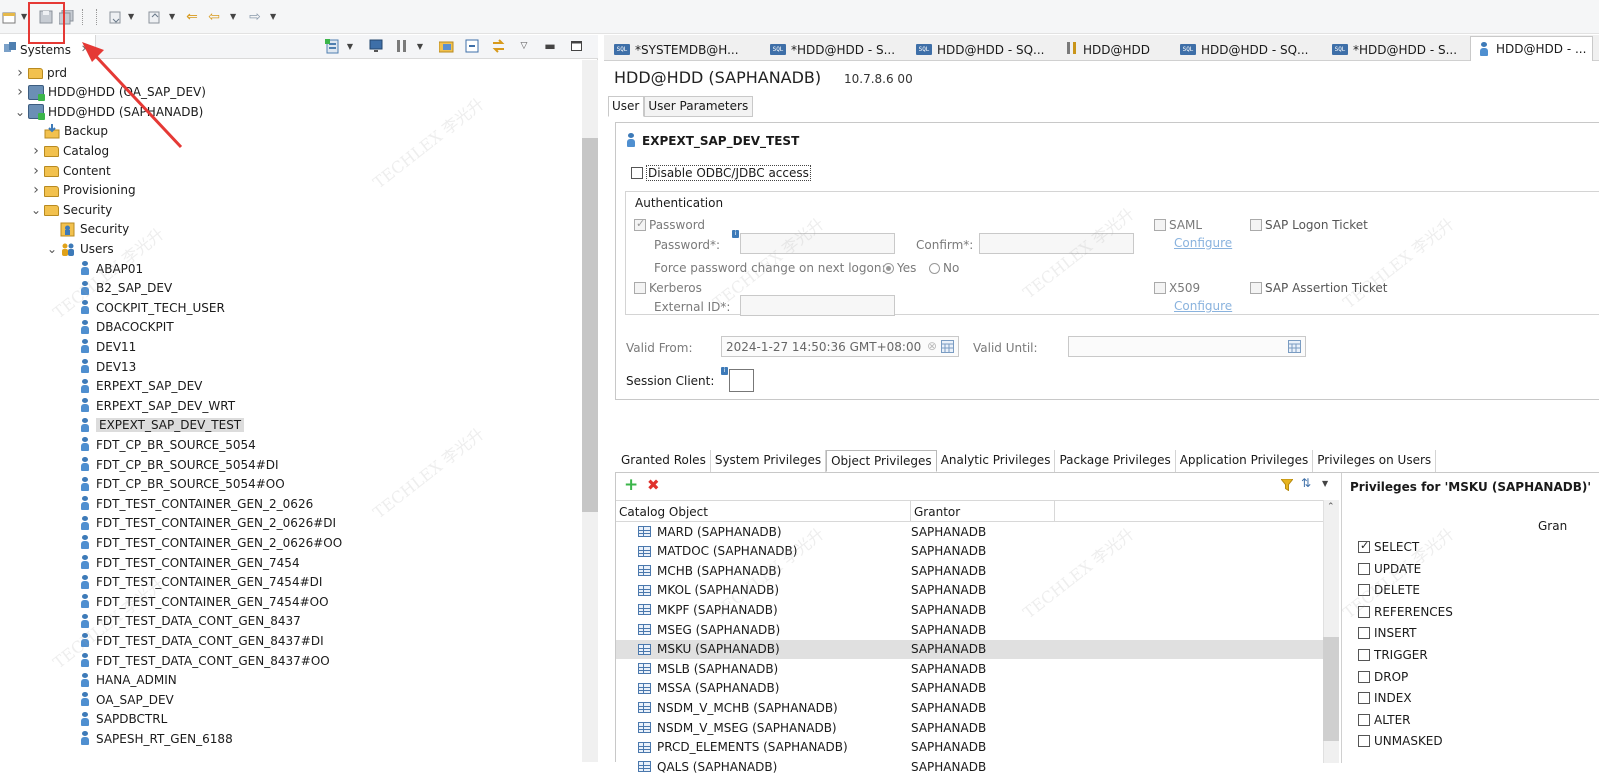 The width and height of the screenshot is (1599, 776). I want to click on session-client-input, so click(741, 380).